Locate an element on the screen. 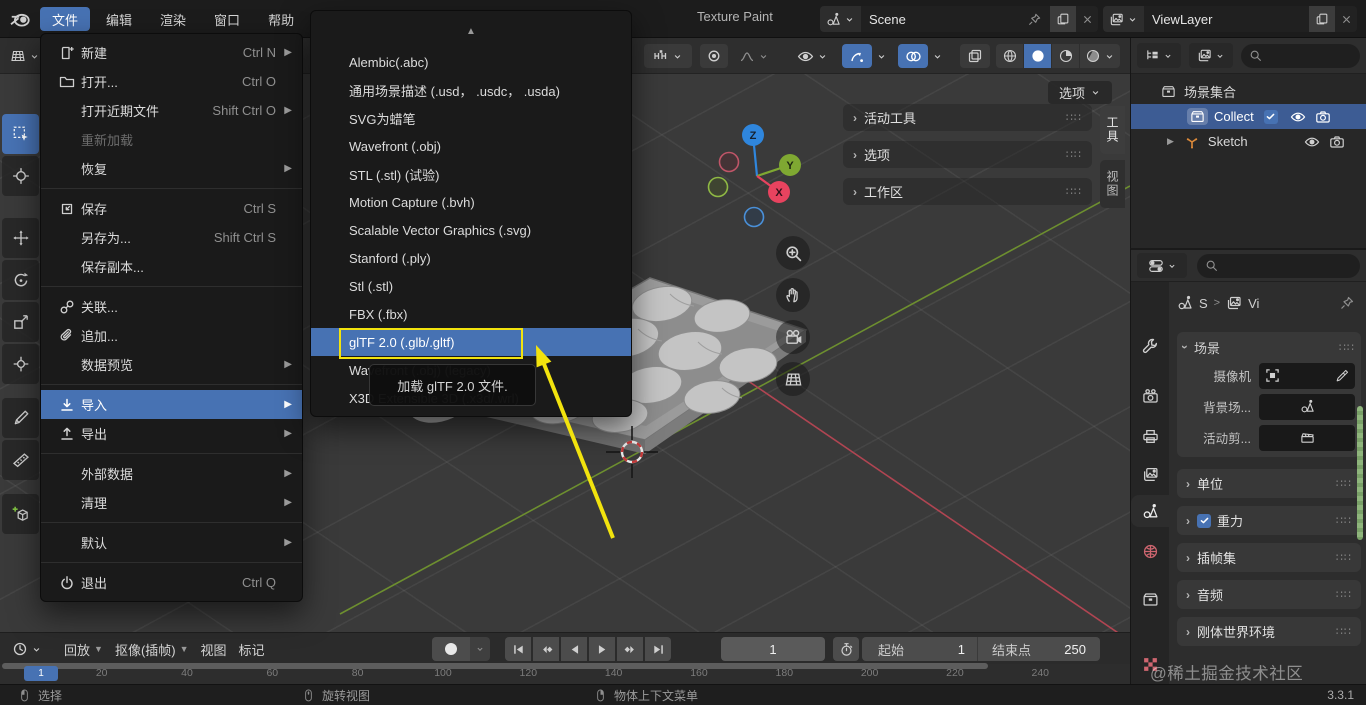 The image size is (1366, 705). overlays-dropdown is located at coordinates (937, 56).